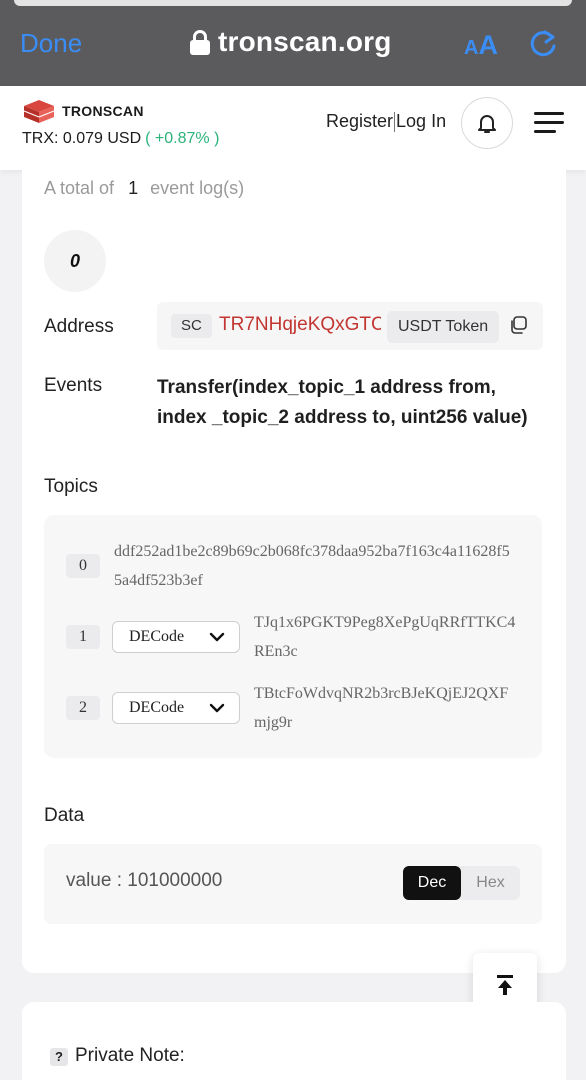  What do you see at coordinates (191, 326) in the screenshot?
I see `sc-badge: SC` at bounding box center [191, 326].